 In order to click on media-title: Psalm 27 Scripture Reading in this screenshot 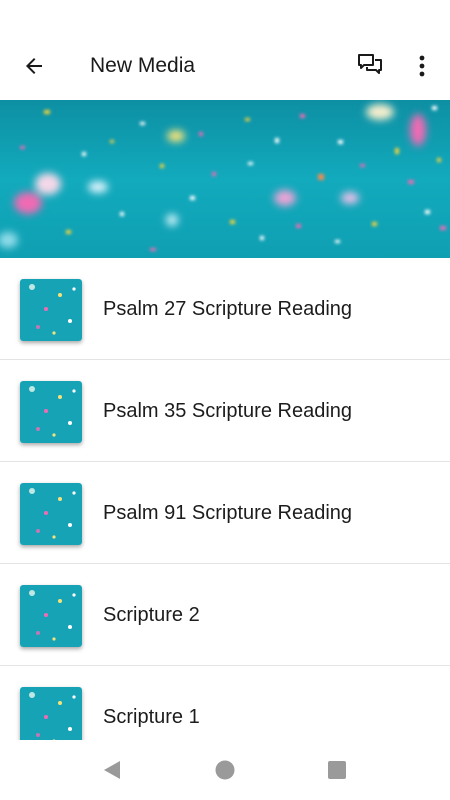, I will do `click(228, 309)`.